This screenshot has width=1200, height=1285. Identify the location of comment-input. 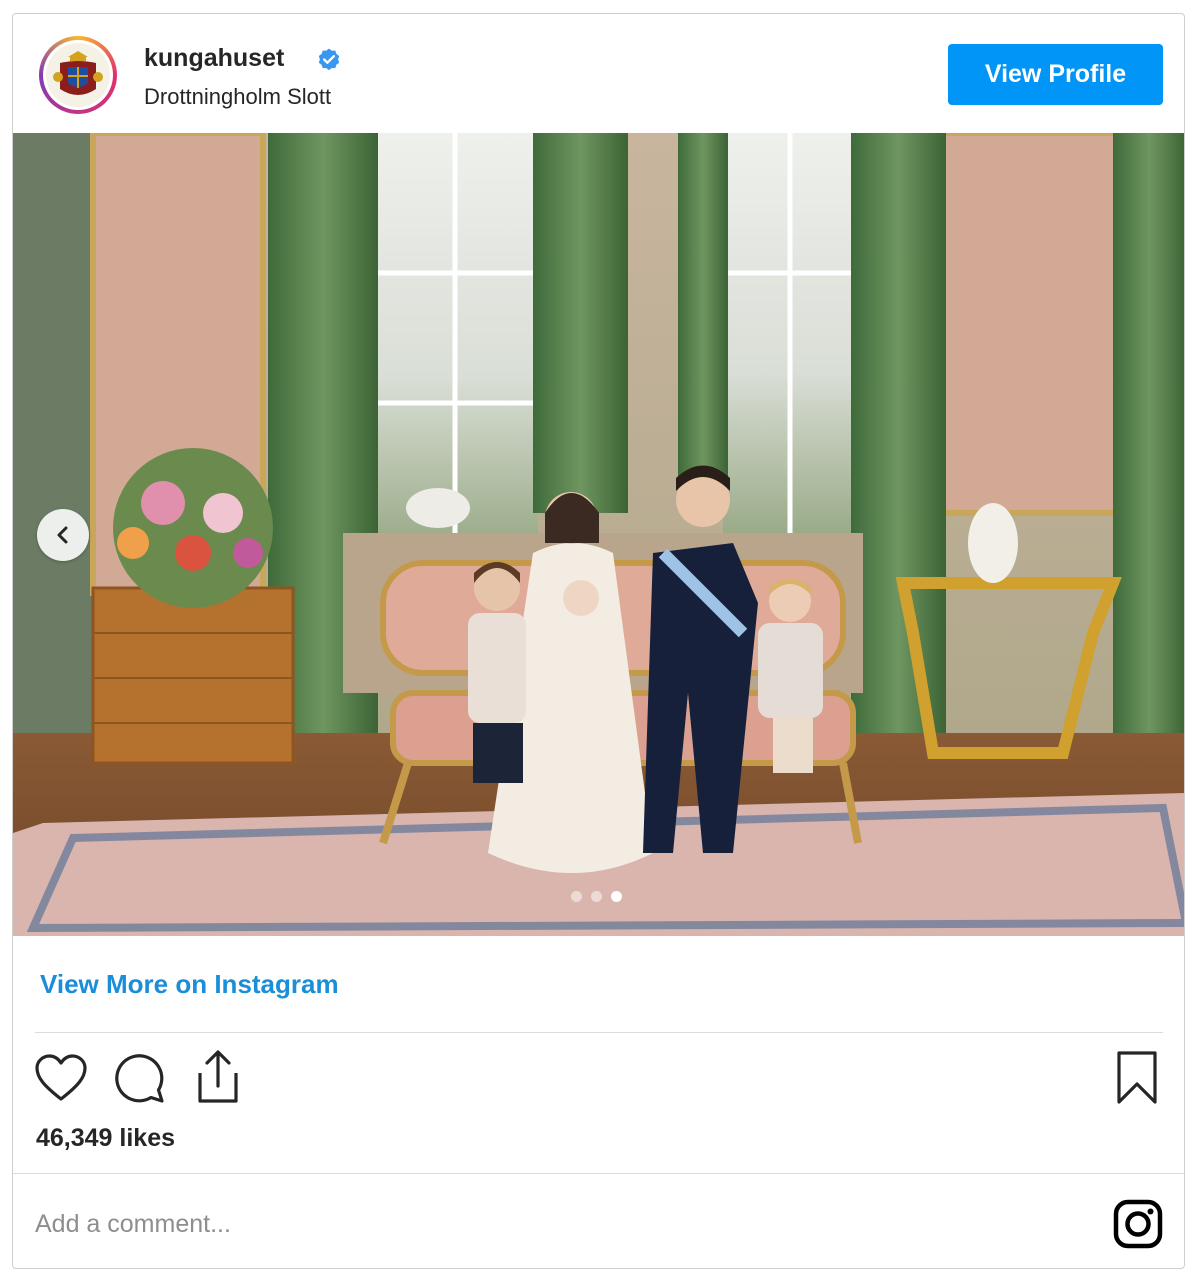
(535, 1224).